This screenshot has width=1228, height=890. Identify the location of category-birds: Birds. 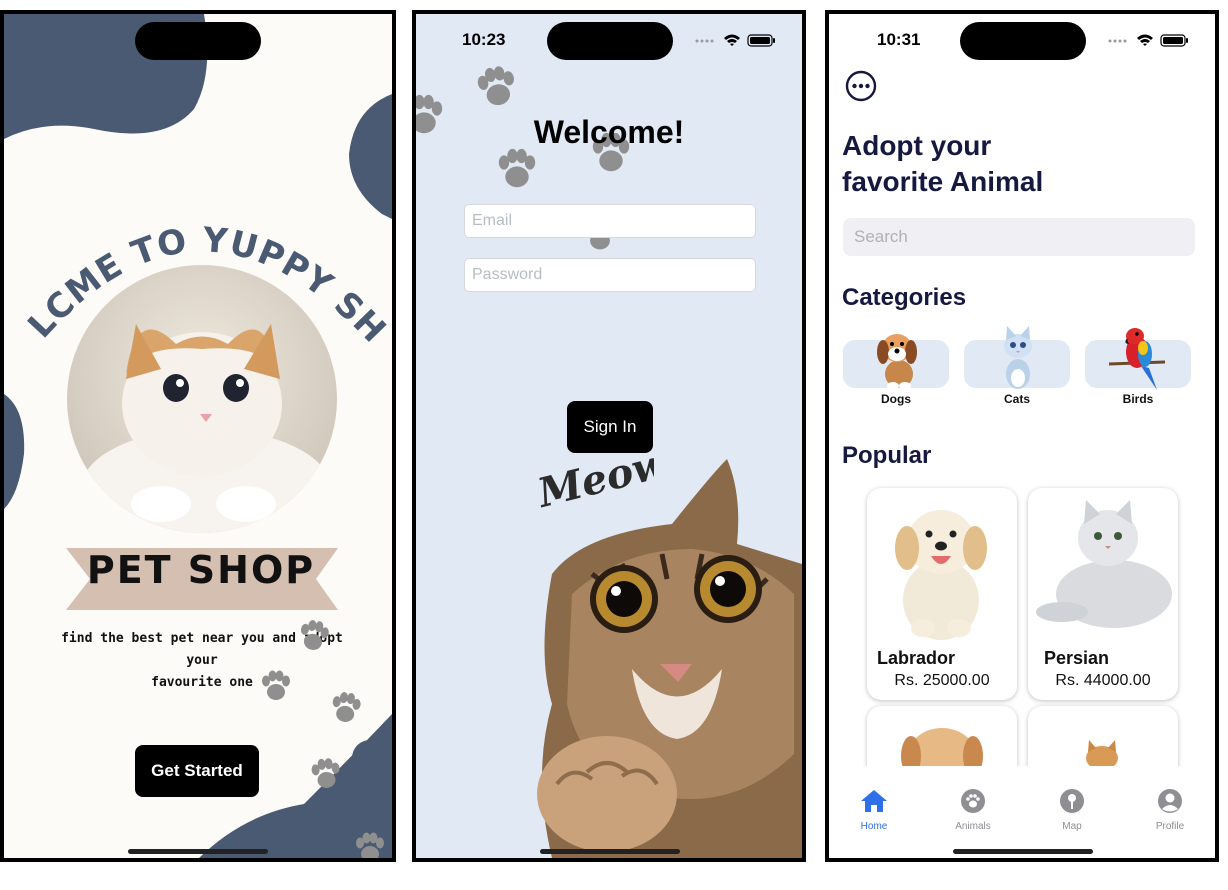
(1139, 365).